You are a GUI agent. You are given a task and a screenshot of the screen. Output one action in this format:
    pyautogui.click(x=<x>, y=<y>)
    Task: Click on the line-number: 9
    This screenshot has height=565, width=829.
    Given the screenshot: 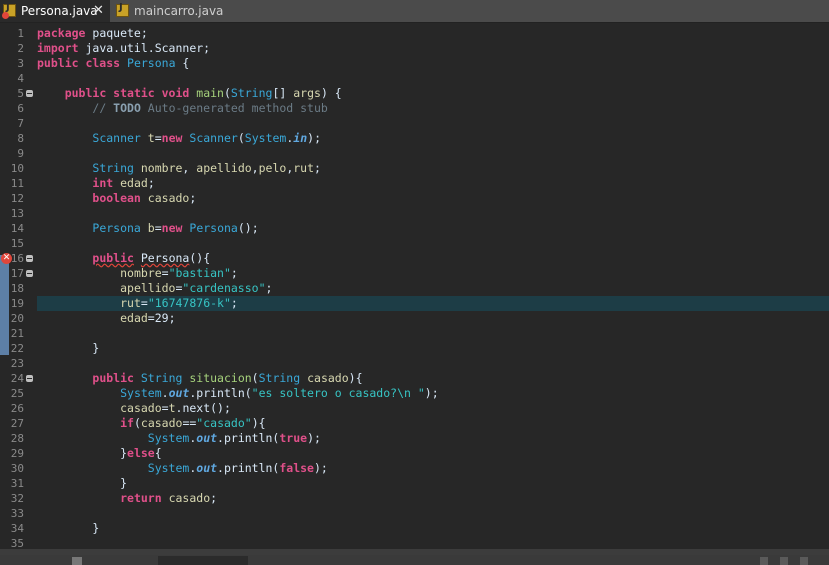 What is the action you would take?
    pyautogui.click(x=20, y=153)
    